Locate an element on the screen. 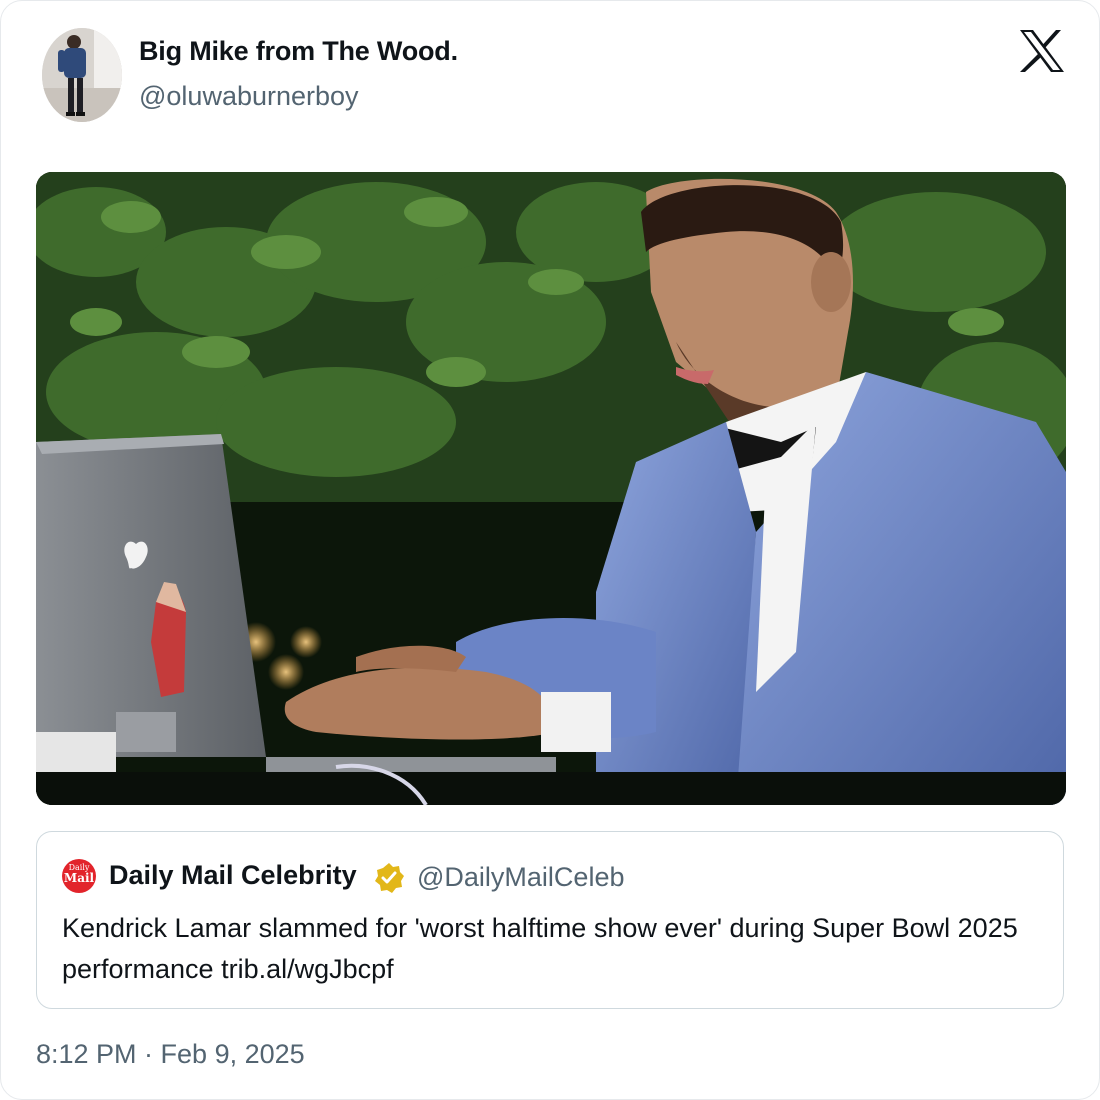  x-logo-icon is located at coordinates (1042, 51).